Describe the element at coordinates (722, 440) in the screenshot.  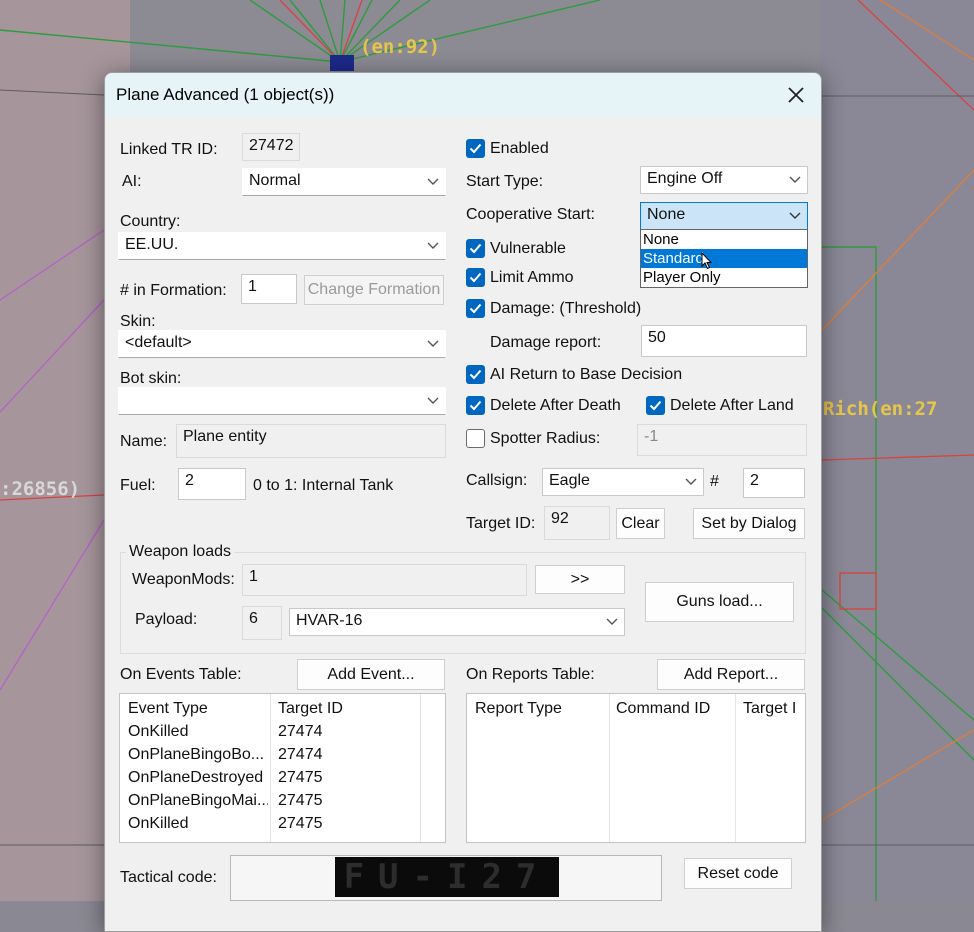
I see `spotter-radius-field: -1` at that location.